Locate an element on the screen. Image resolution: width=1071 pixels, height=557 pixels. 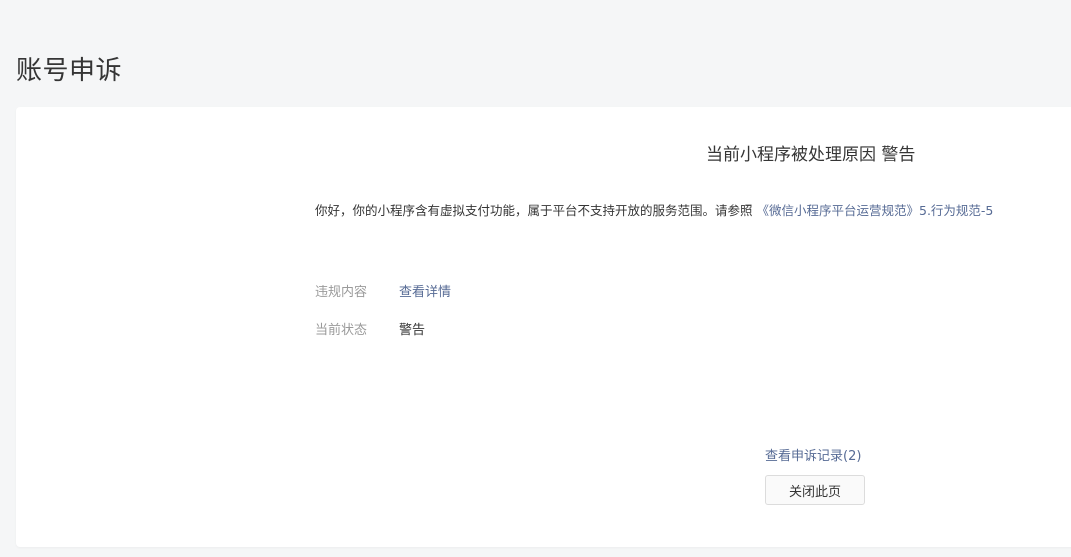
page-title: 账号申诉 is located at coordinates (69, 71).